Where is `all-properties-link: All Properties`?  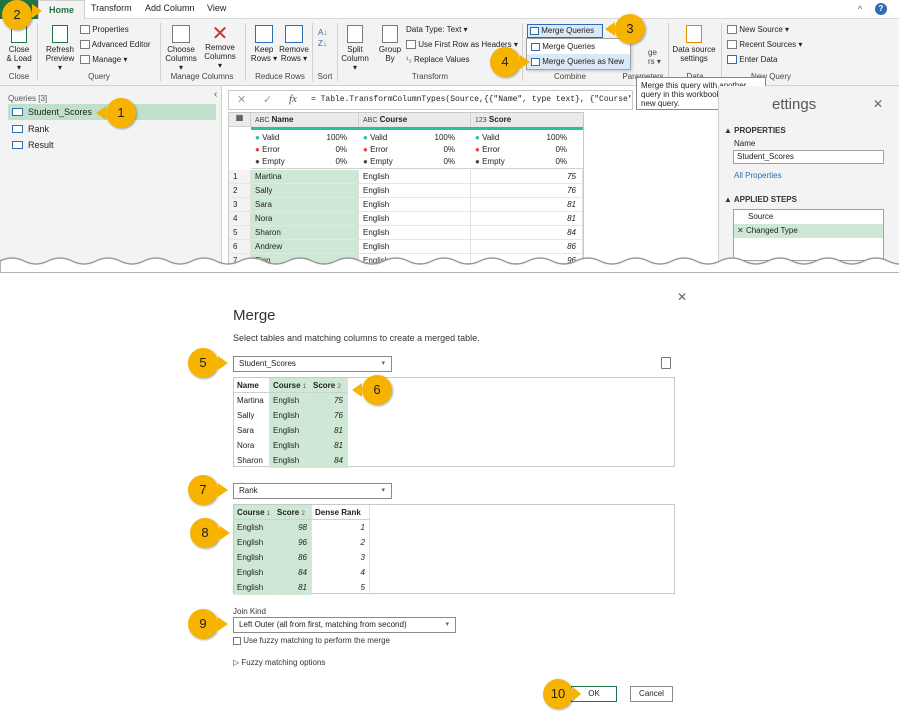
all-properties-link: All Properties is located at coordinates (758, 175).